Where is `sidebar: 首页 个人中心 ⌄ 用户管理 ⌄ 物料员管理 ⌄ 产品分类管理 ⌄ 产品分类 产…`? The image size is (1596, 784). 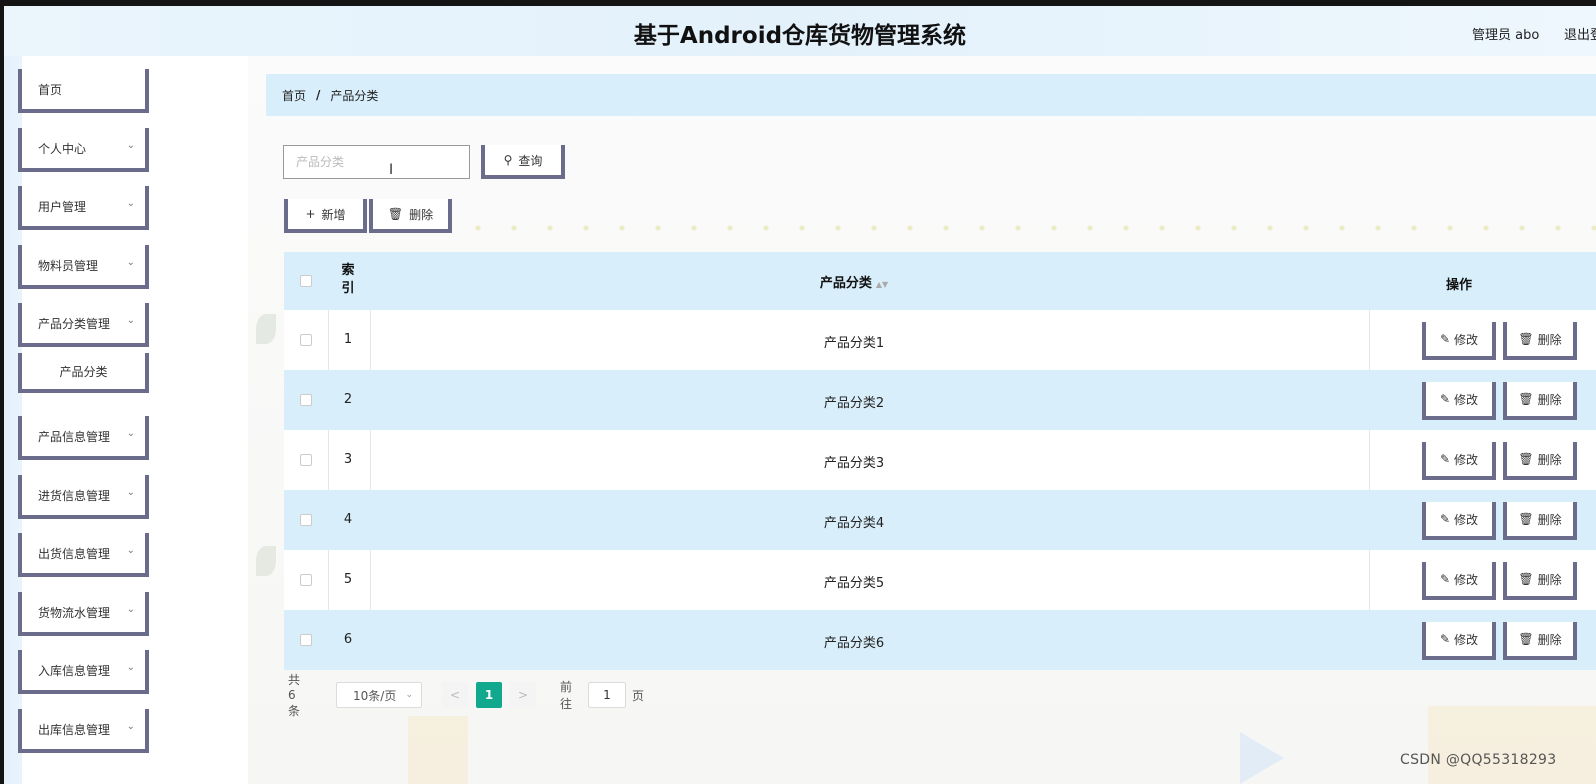 sidebar: 首页 个人中心 ⌄ 用户管理 ⌄ 物料员管理 ⌄ 产品分类管理 ⌄ 产品分类 产… is located at coordinates (126, 420).